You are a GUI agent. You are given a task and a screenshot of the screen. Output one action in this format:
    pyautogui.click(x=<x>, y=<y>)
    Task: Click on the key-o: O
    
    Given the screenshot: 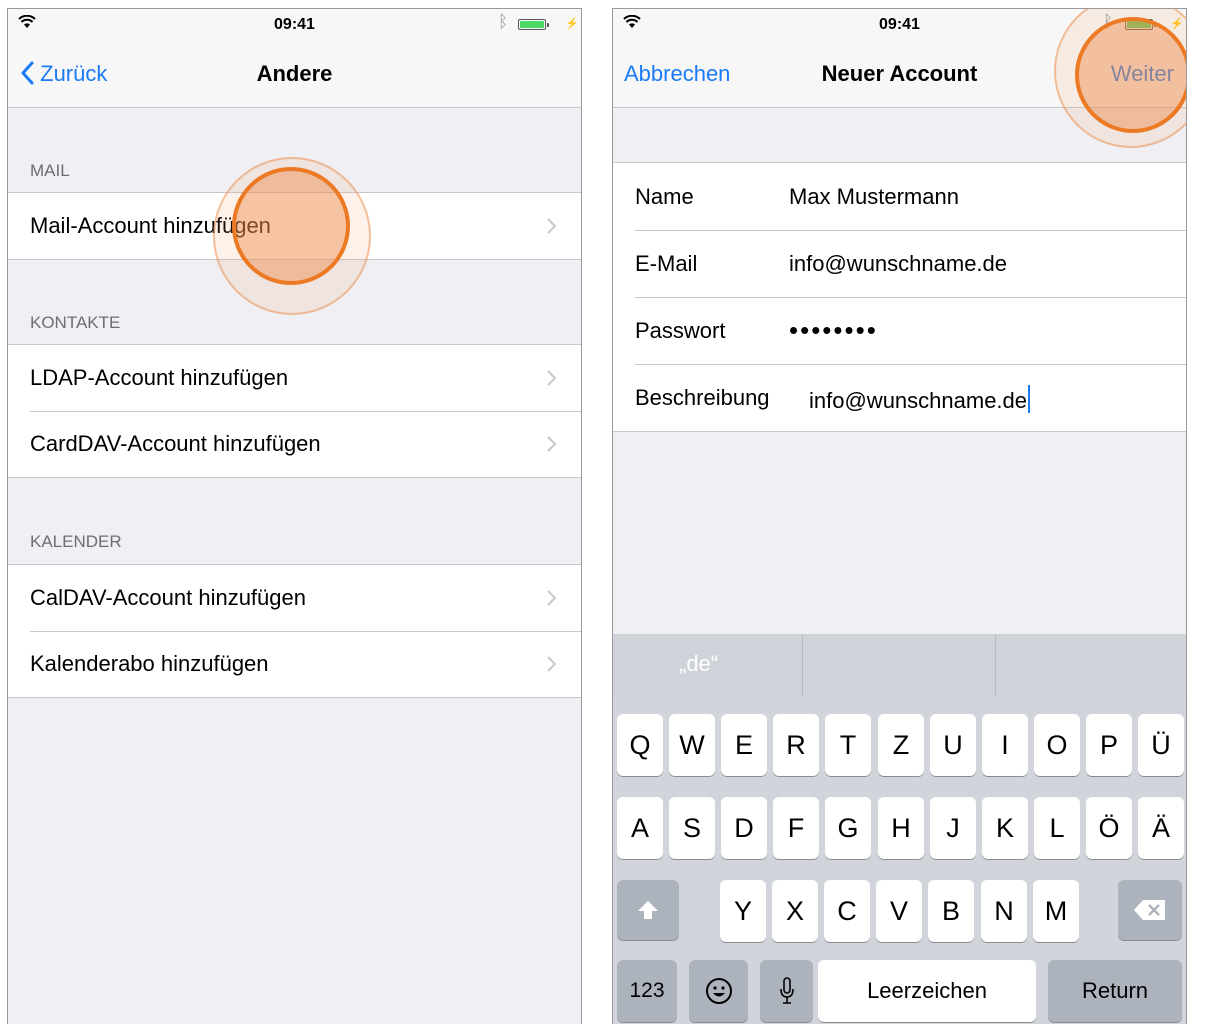 What is the action you would take?
    pyautogui.click(x=1057, y=745)
    